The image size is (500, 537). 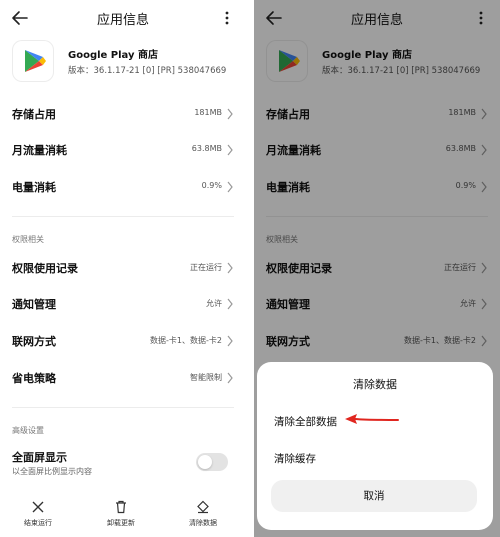 What do you see at coordinates (38, 516) in the screenshot?
I see `force-stop-button: 结束运行` at bounding box center [38, 516].